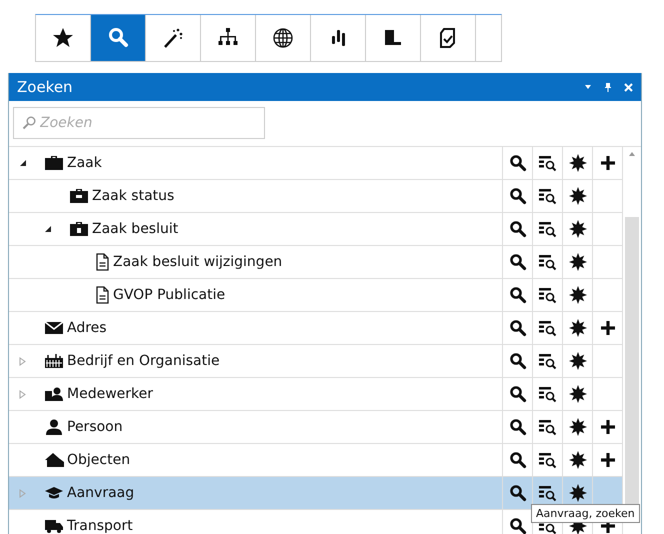 This screenshot has width=664, height=534. I want to click on tree-item-label: Bedrijf en Organisatie, so click(143, 361).